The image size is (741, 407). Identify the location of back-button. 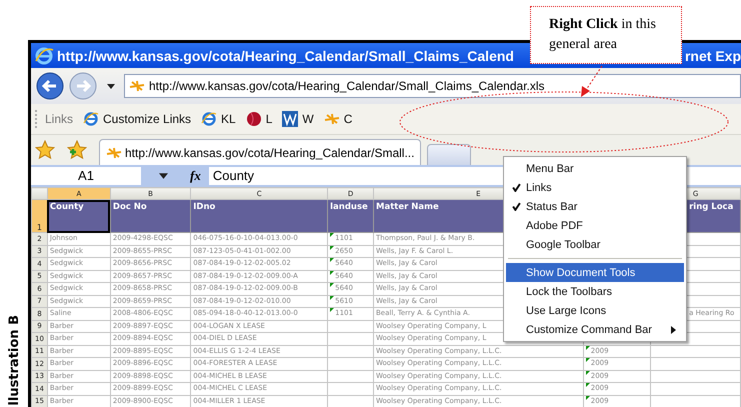
(50, 86).